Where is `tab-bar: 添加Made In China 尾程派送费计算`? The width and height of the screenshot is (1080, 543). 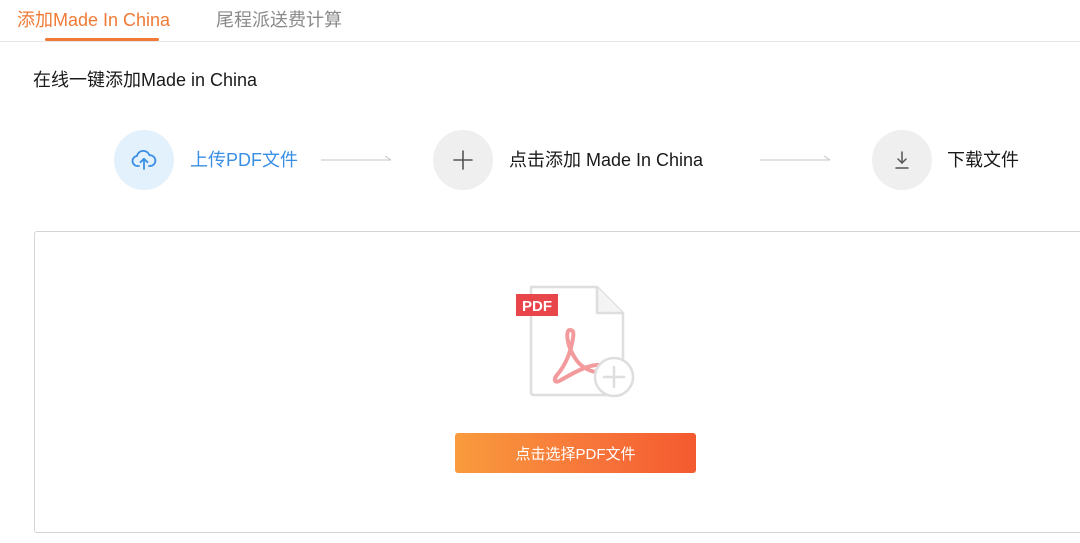 tab-bar: 添加Made In China 尾程派送费计算 is located at coordinates (540, 21).